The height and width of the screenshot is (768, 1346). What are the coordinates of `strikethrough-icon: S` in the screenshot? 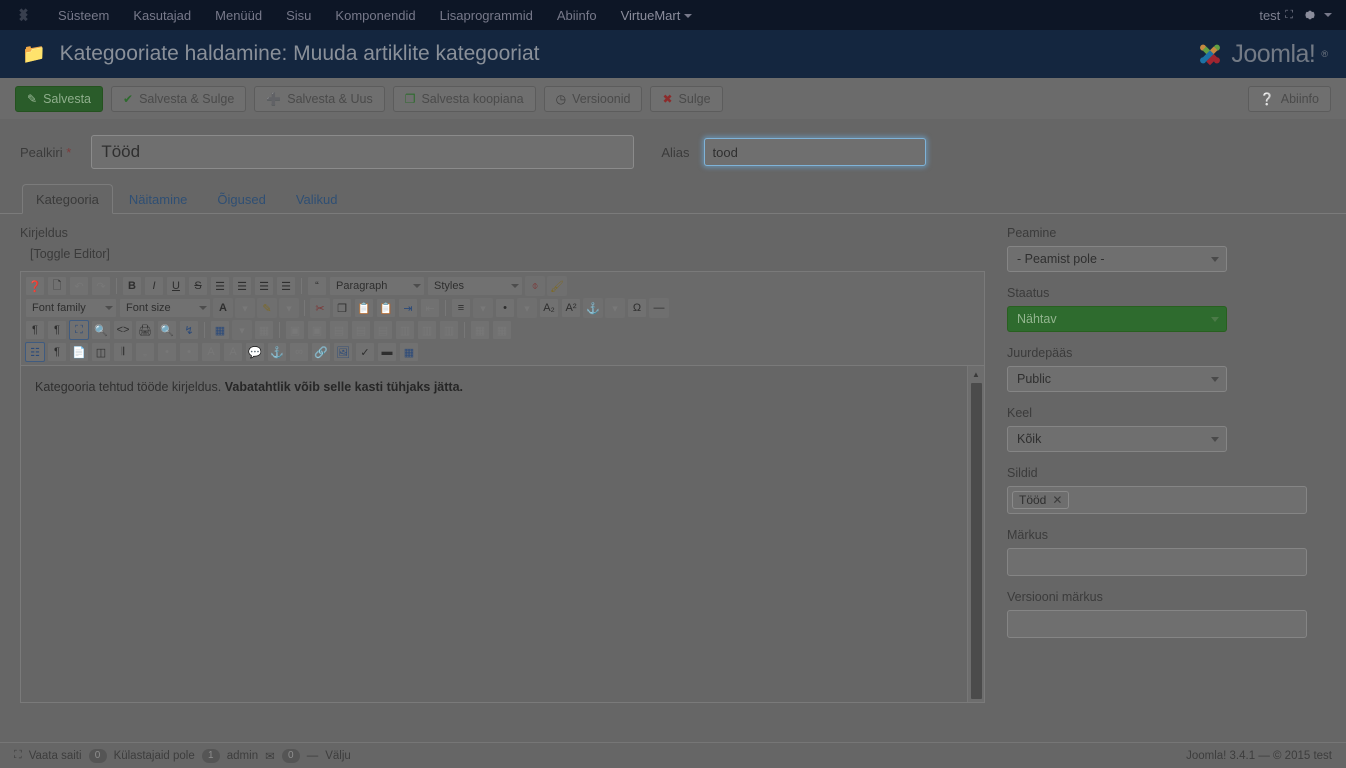 It's located at (198, 286).